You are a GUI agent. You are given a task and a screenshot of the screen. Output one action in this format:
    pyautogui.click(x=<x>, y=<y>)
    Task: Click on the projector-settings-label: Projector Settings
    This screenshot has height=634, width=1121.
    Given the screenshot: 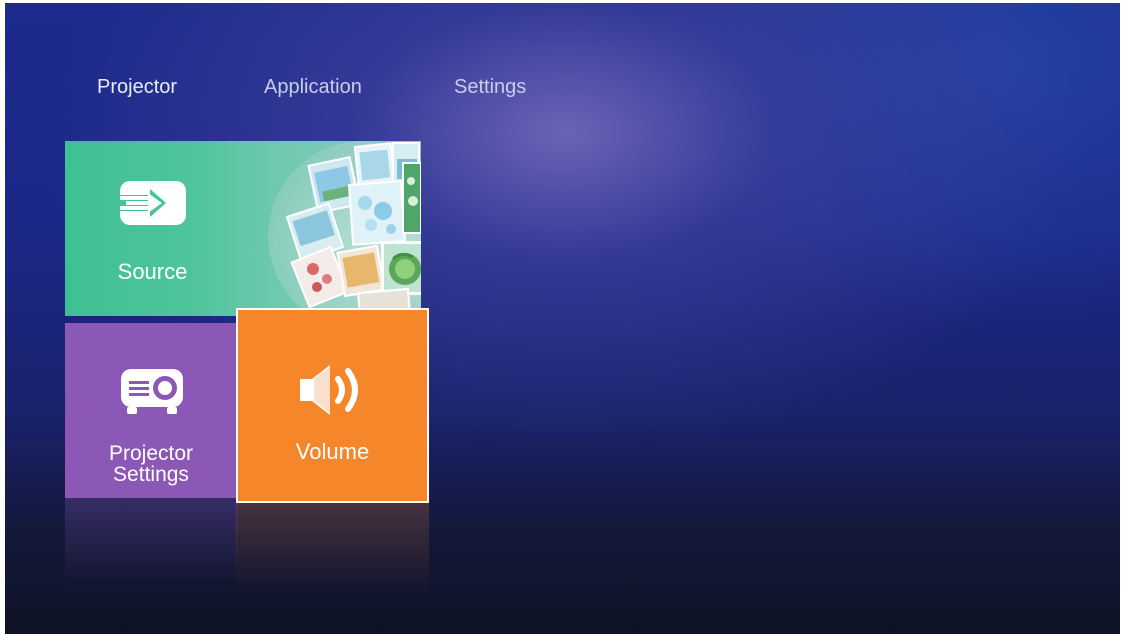 What is the action you would take?
    pyautogui.click(x=151, y=464)
    